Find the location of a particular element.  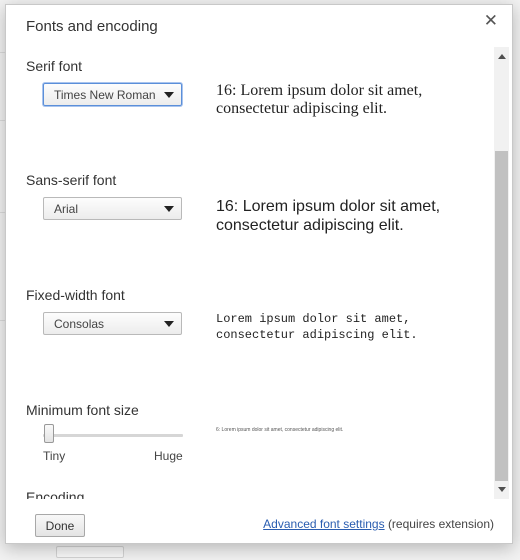

scroll-up-arrow-icon is located at coordinates (502, 56).